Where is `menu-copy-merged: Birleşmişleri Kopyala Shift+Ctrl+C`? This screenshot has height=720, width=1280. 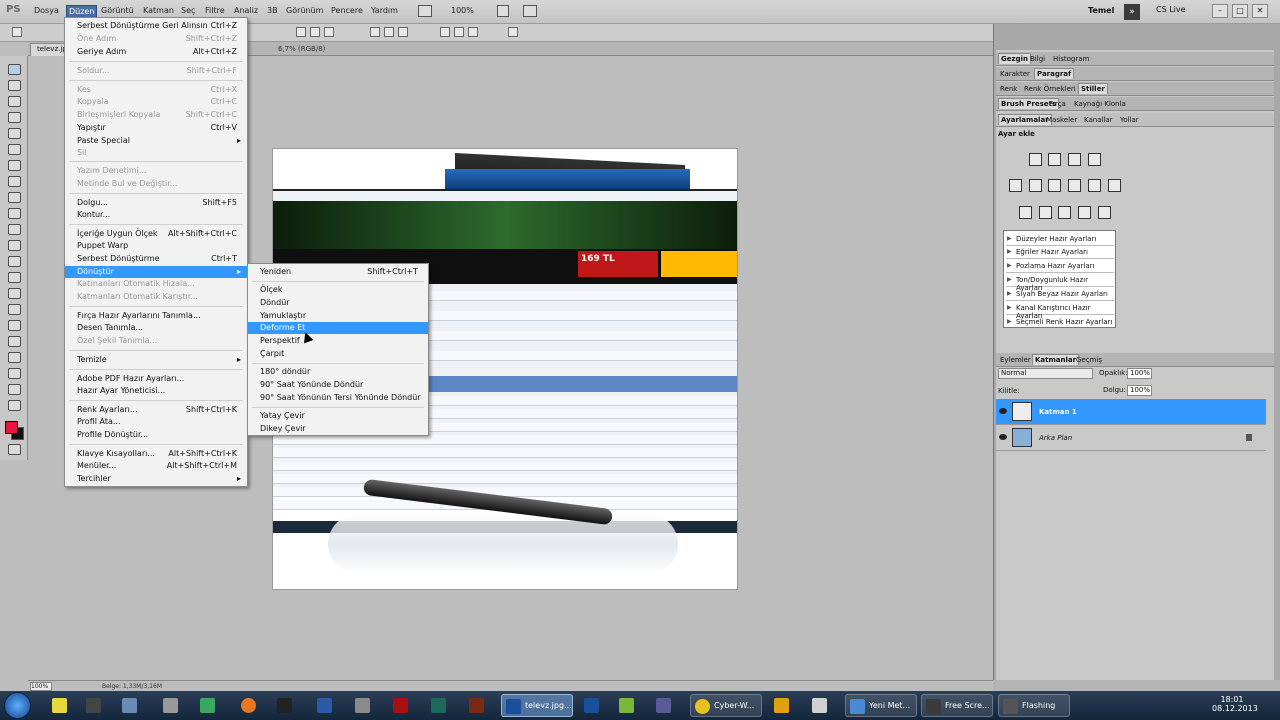
menu-copy-merged: Birleşmişleri Kopyala Shift+Ctrl+C is located at coordinates (156, 115).